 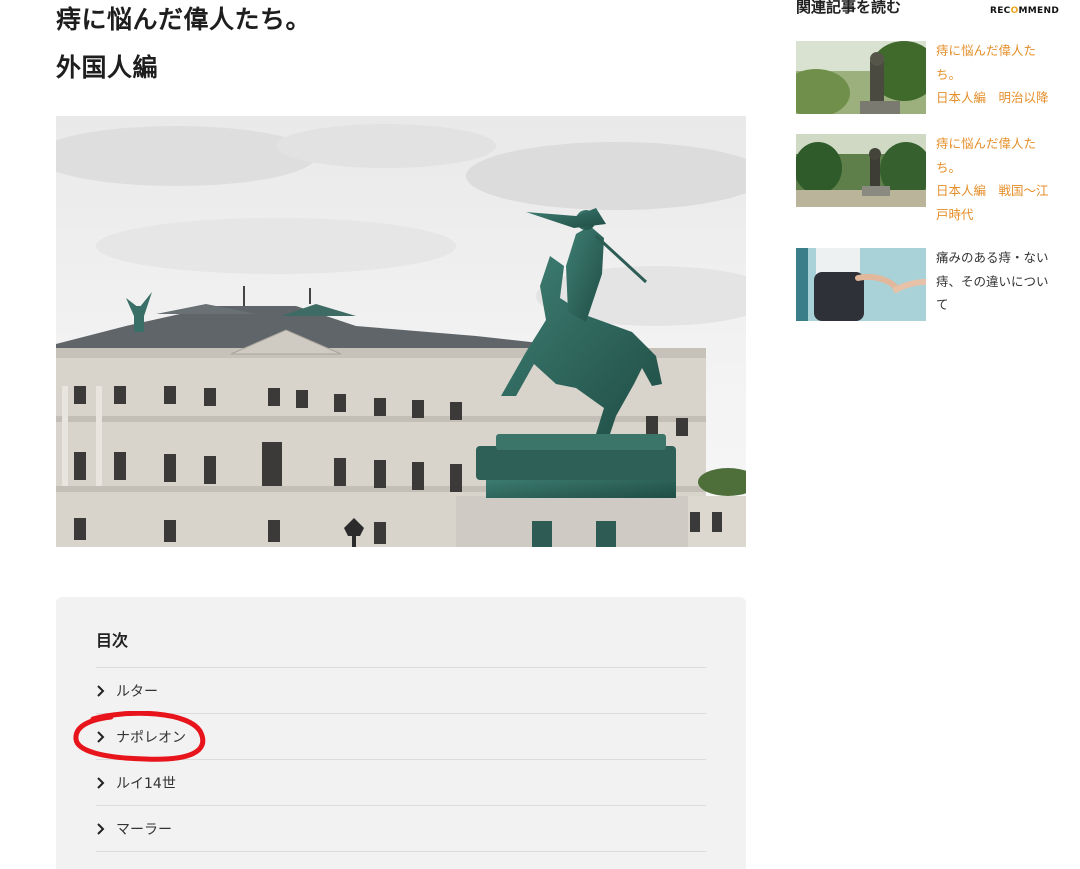 What do you see at coordinates (931, 284) in the screenshot?
I see `related-article-card-3: 痛みのある痔・ない 痔、その違いについ て` at bounding box center [931, 284].